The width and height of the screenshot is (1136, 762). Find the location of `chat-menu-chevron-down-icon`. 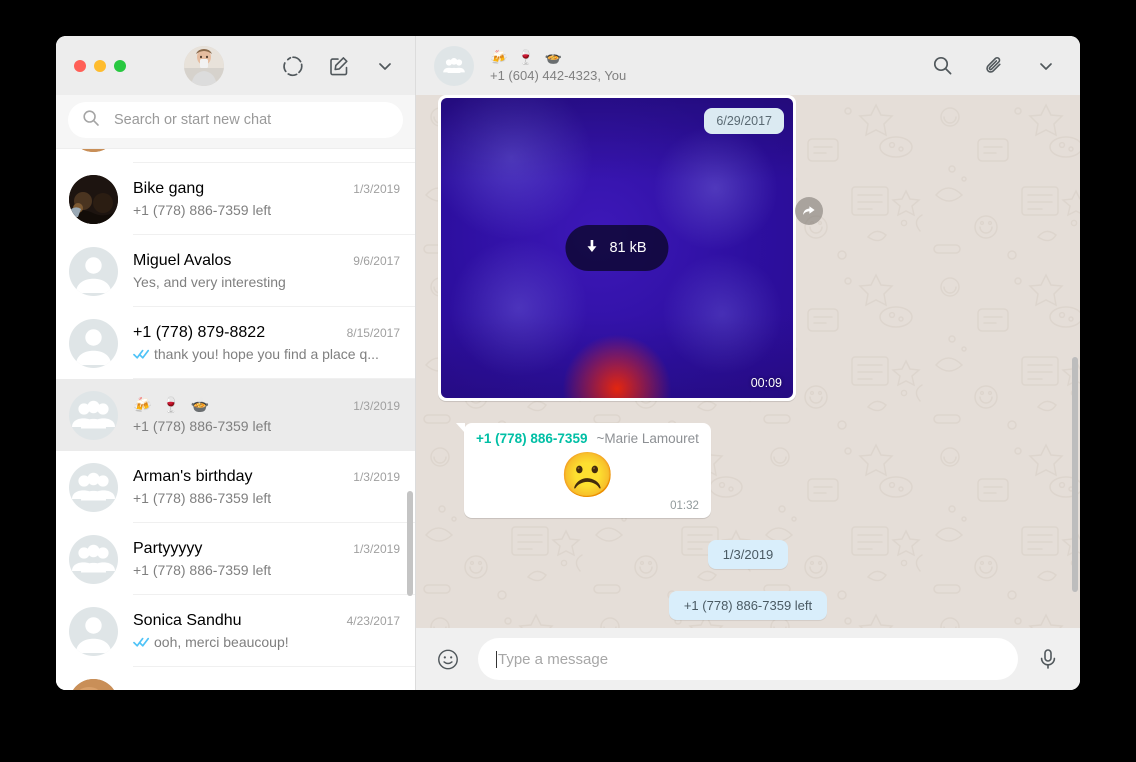

chat-menu-chevron-down-icon is located at coordinates (1046, 66).